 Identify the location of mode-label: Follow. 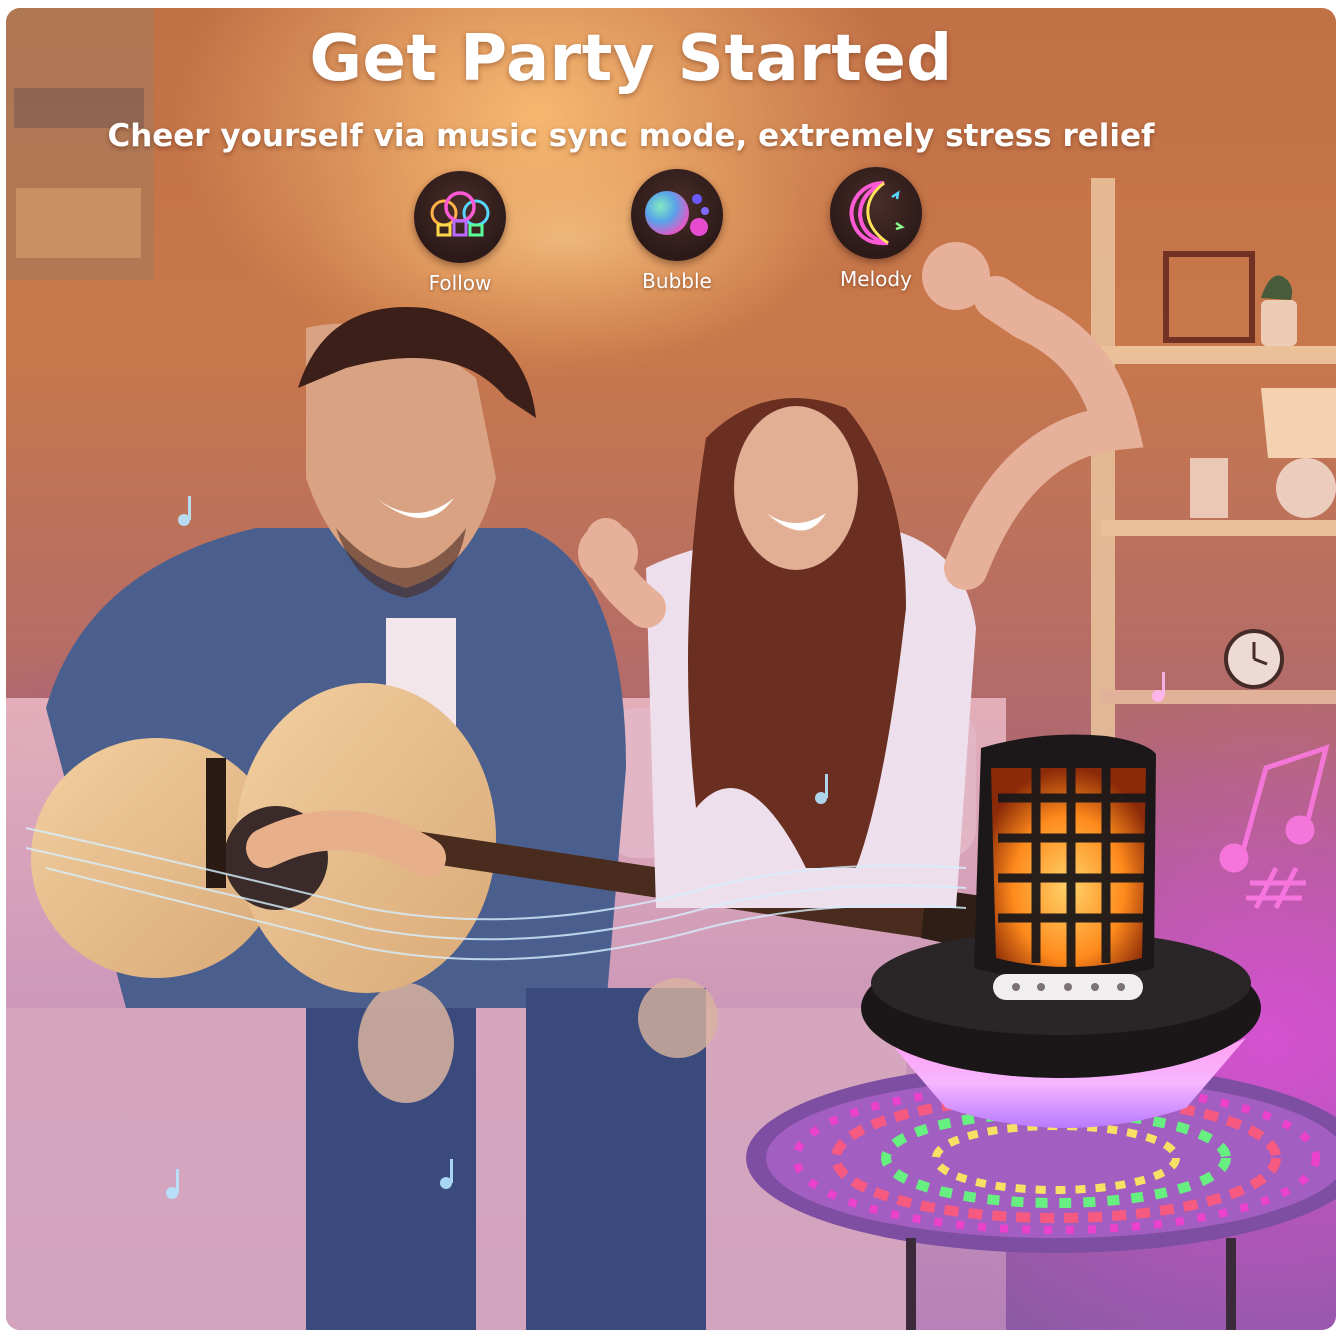
(460, 283).